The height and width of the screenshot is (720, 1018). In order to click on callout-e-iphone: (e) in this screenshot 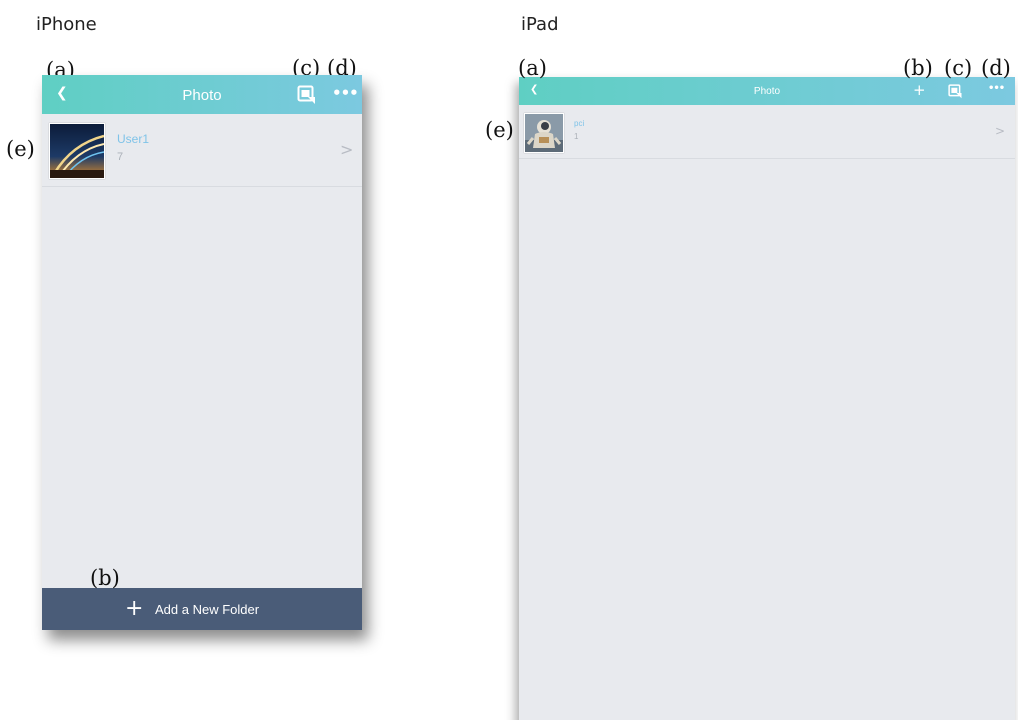, I will do `click(20, 149)`.